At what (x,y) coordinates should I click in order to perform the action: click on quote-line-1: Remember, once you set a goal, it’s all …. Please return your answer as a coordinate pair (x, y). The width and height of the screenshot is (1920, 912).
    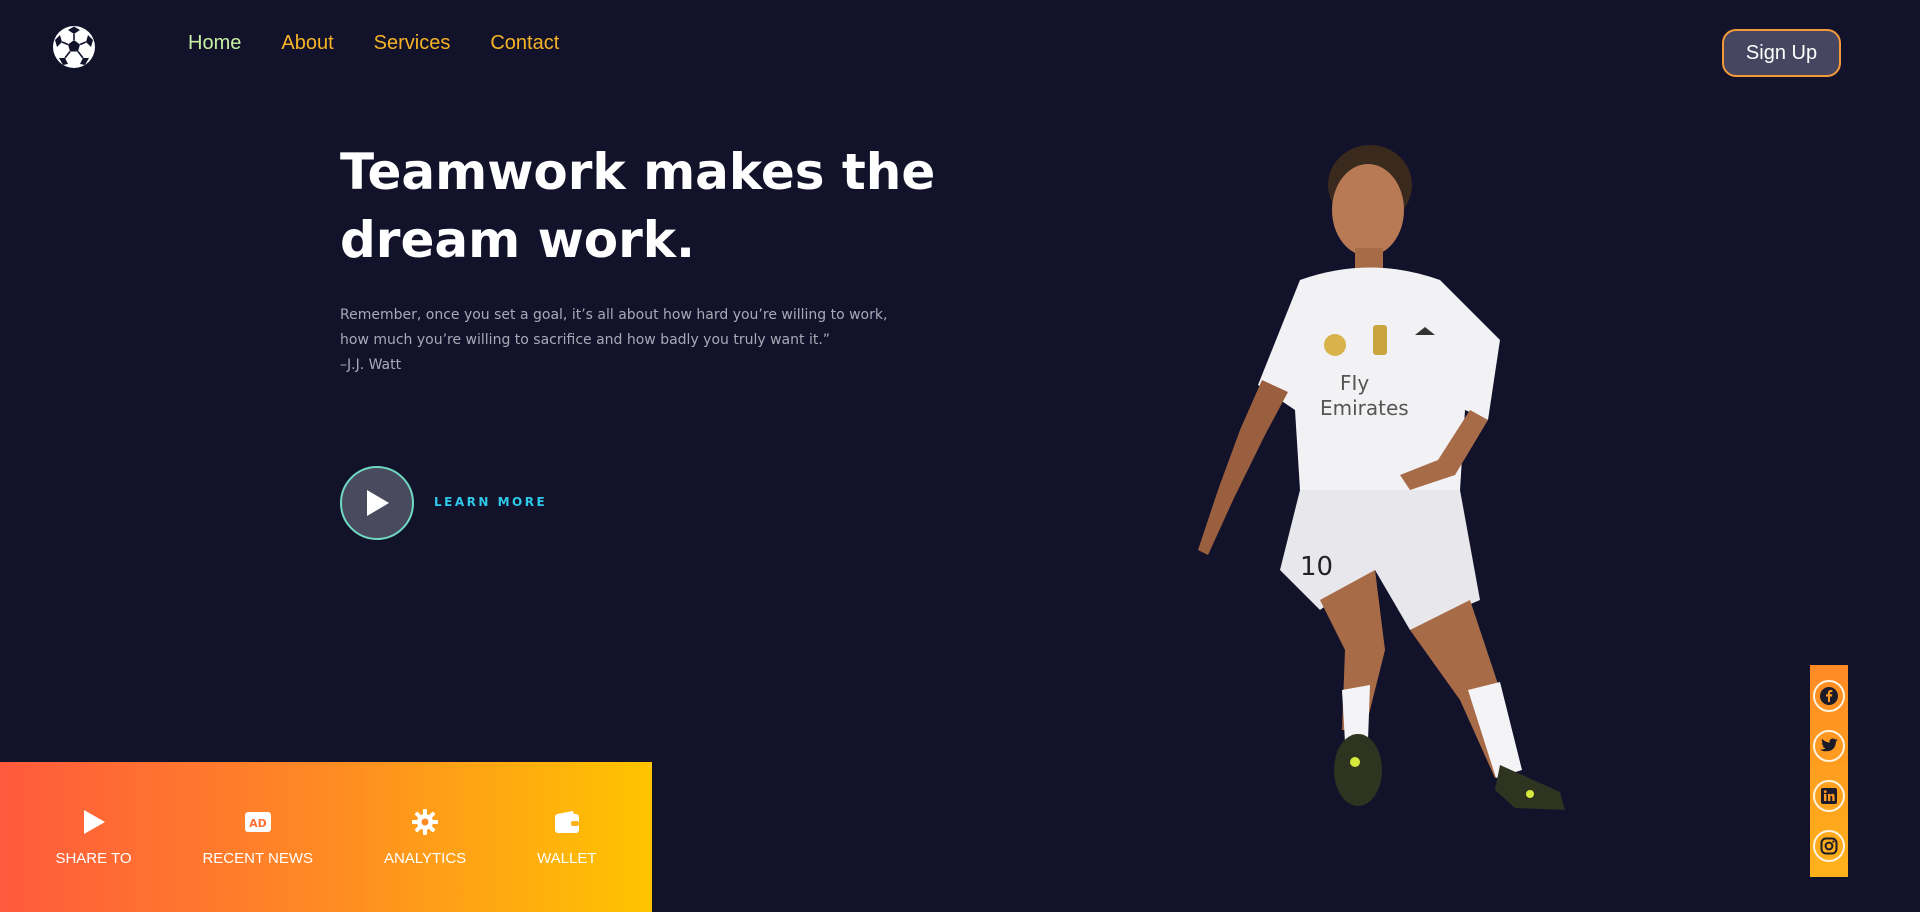
    Looking at the image, I should click on (614, 315).